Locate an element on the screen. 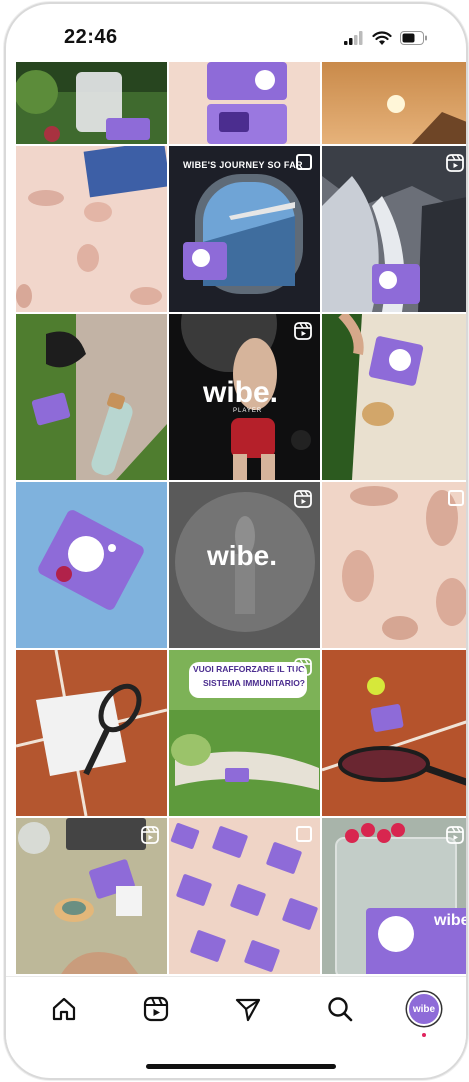 The width and height of the screenshot is (469, 1082). profile-avatar-label: wibe is located at coordinates (424, 1009).